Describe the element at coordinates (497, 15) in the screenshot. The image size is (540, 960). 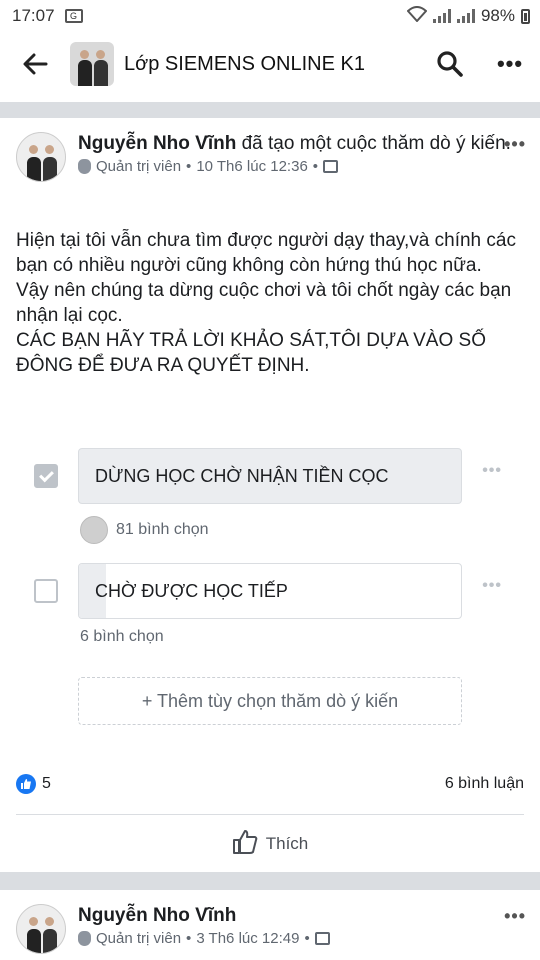
I see `battery-percent: 98%` at that location.